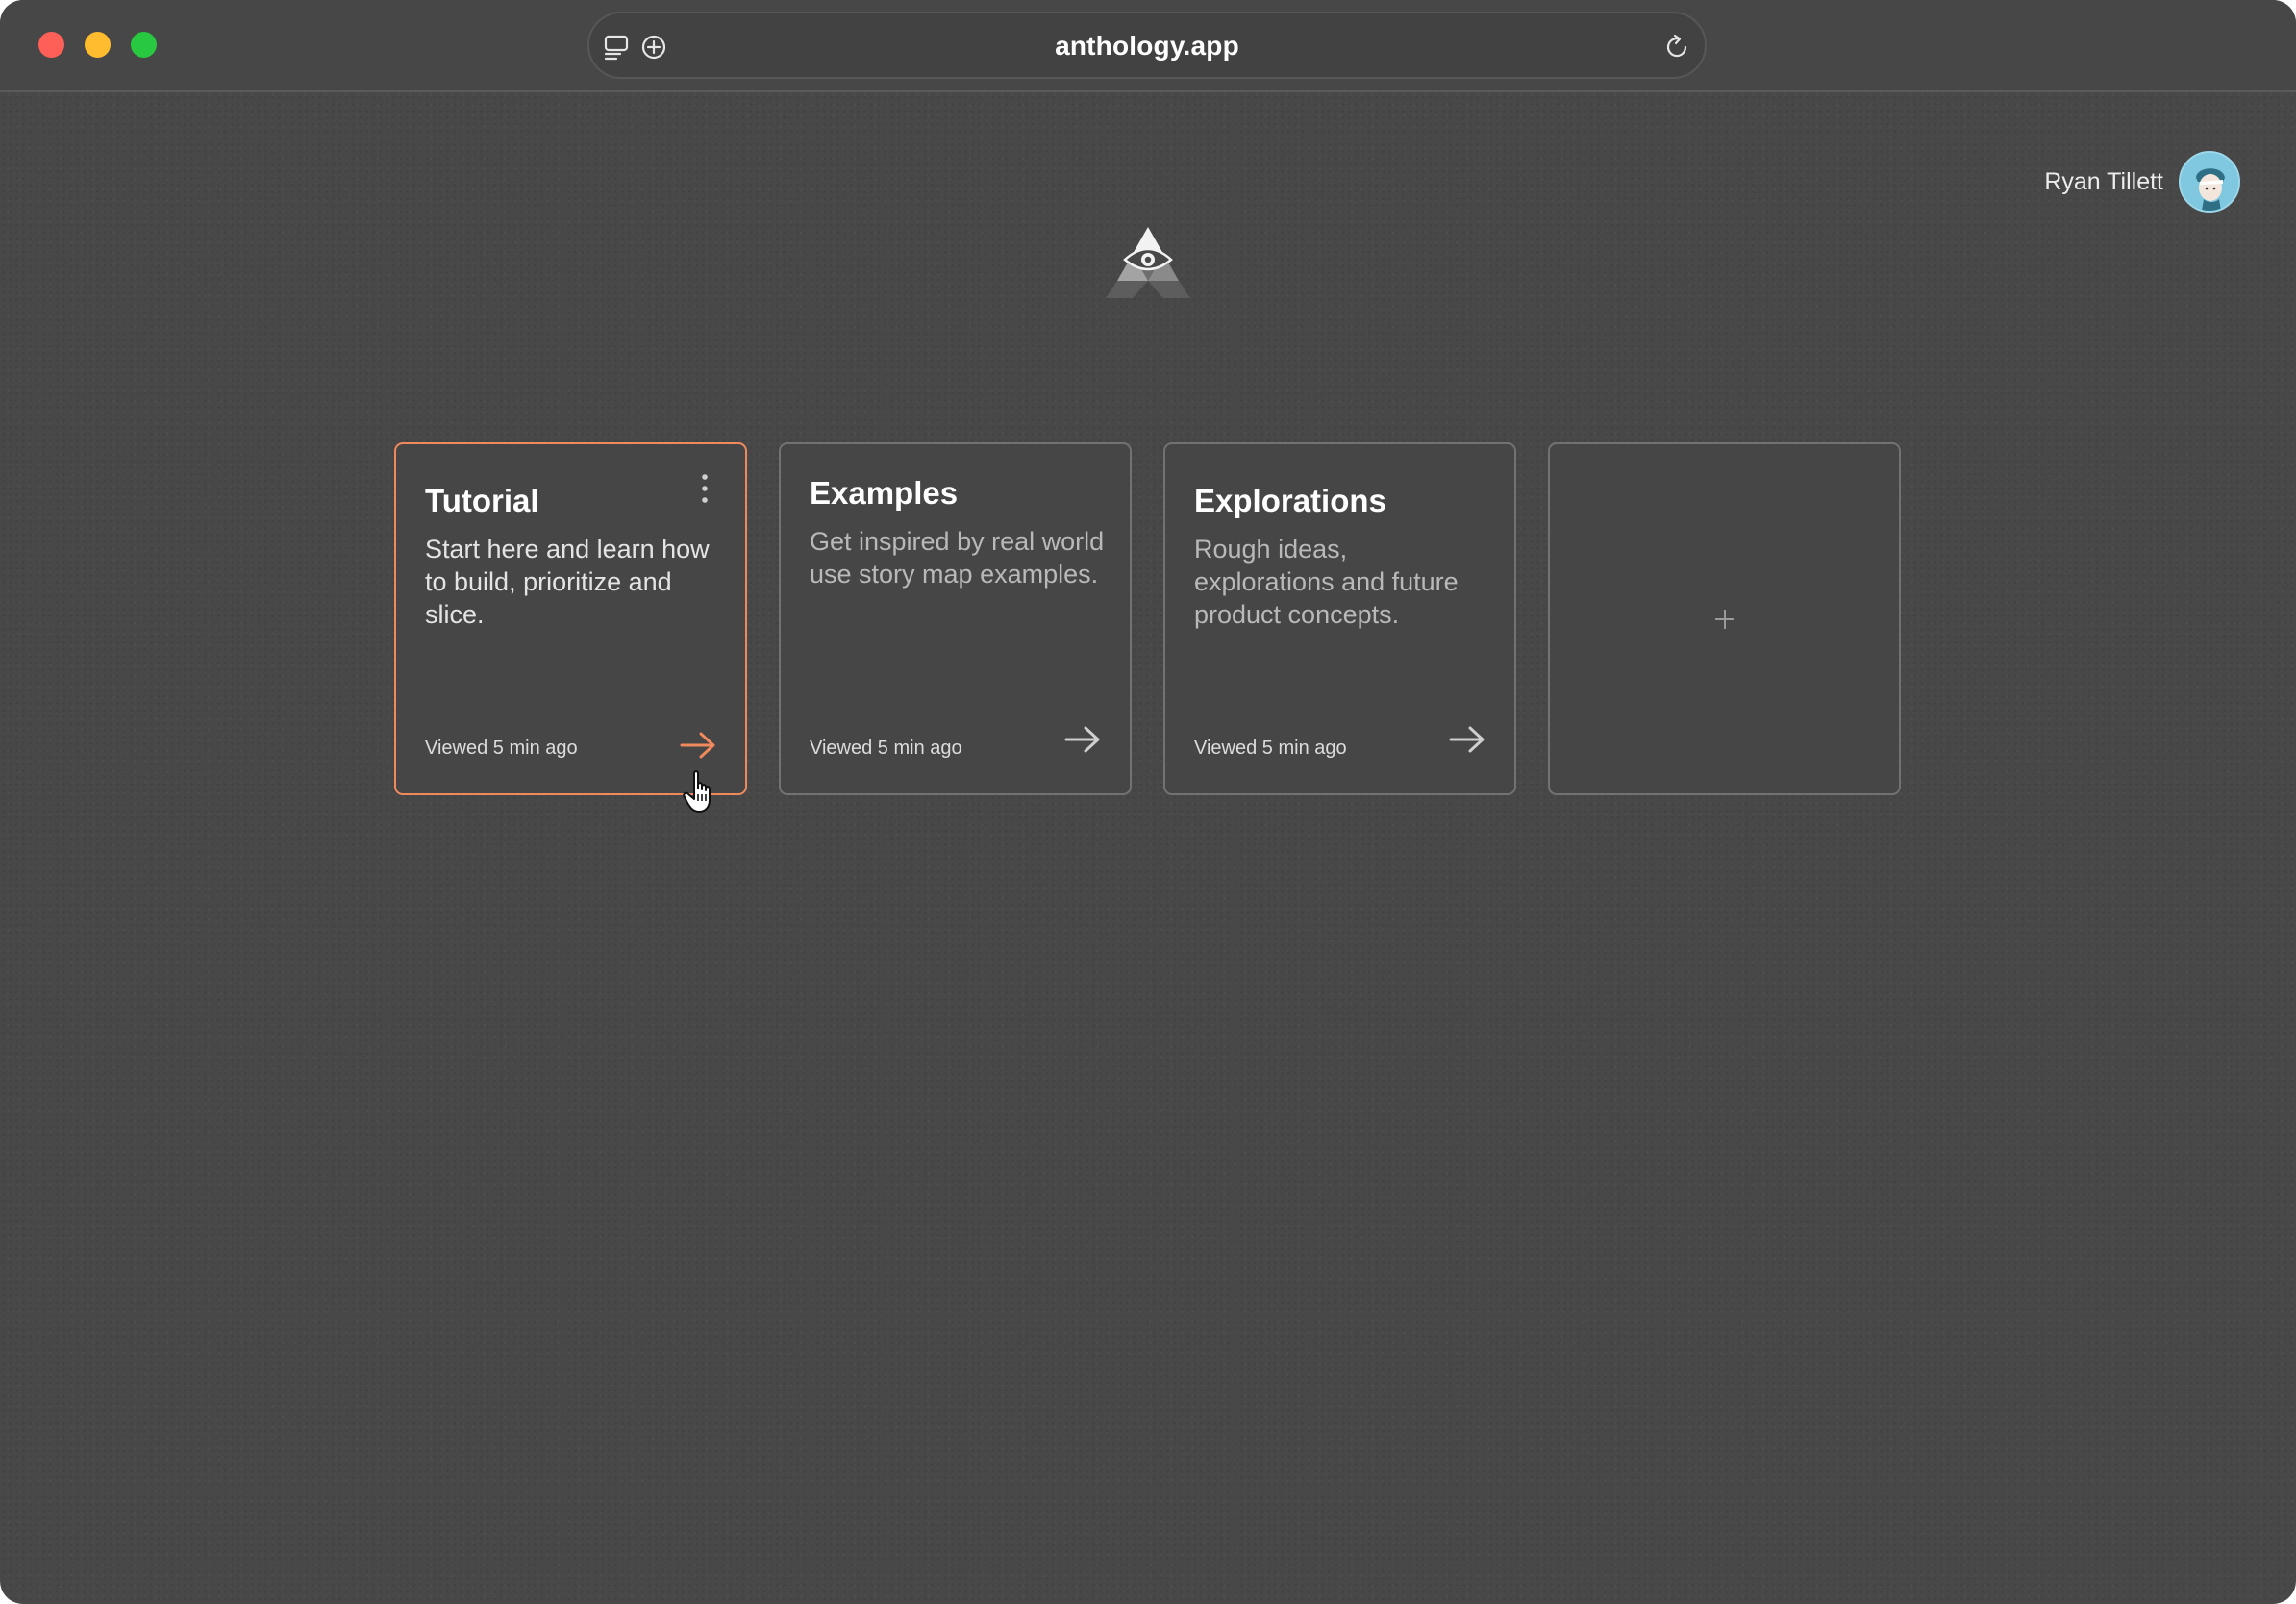 The width and height of the screenshot is (2296, 1604). I want to click on close-window-button, so click(51, 45).